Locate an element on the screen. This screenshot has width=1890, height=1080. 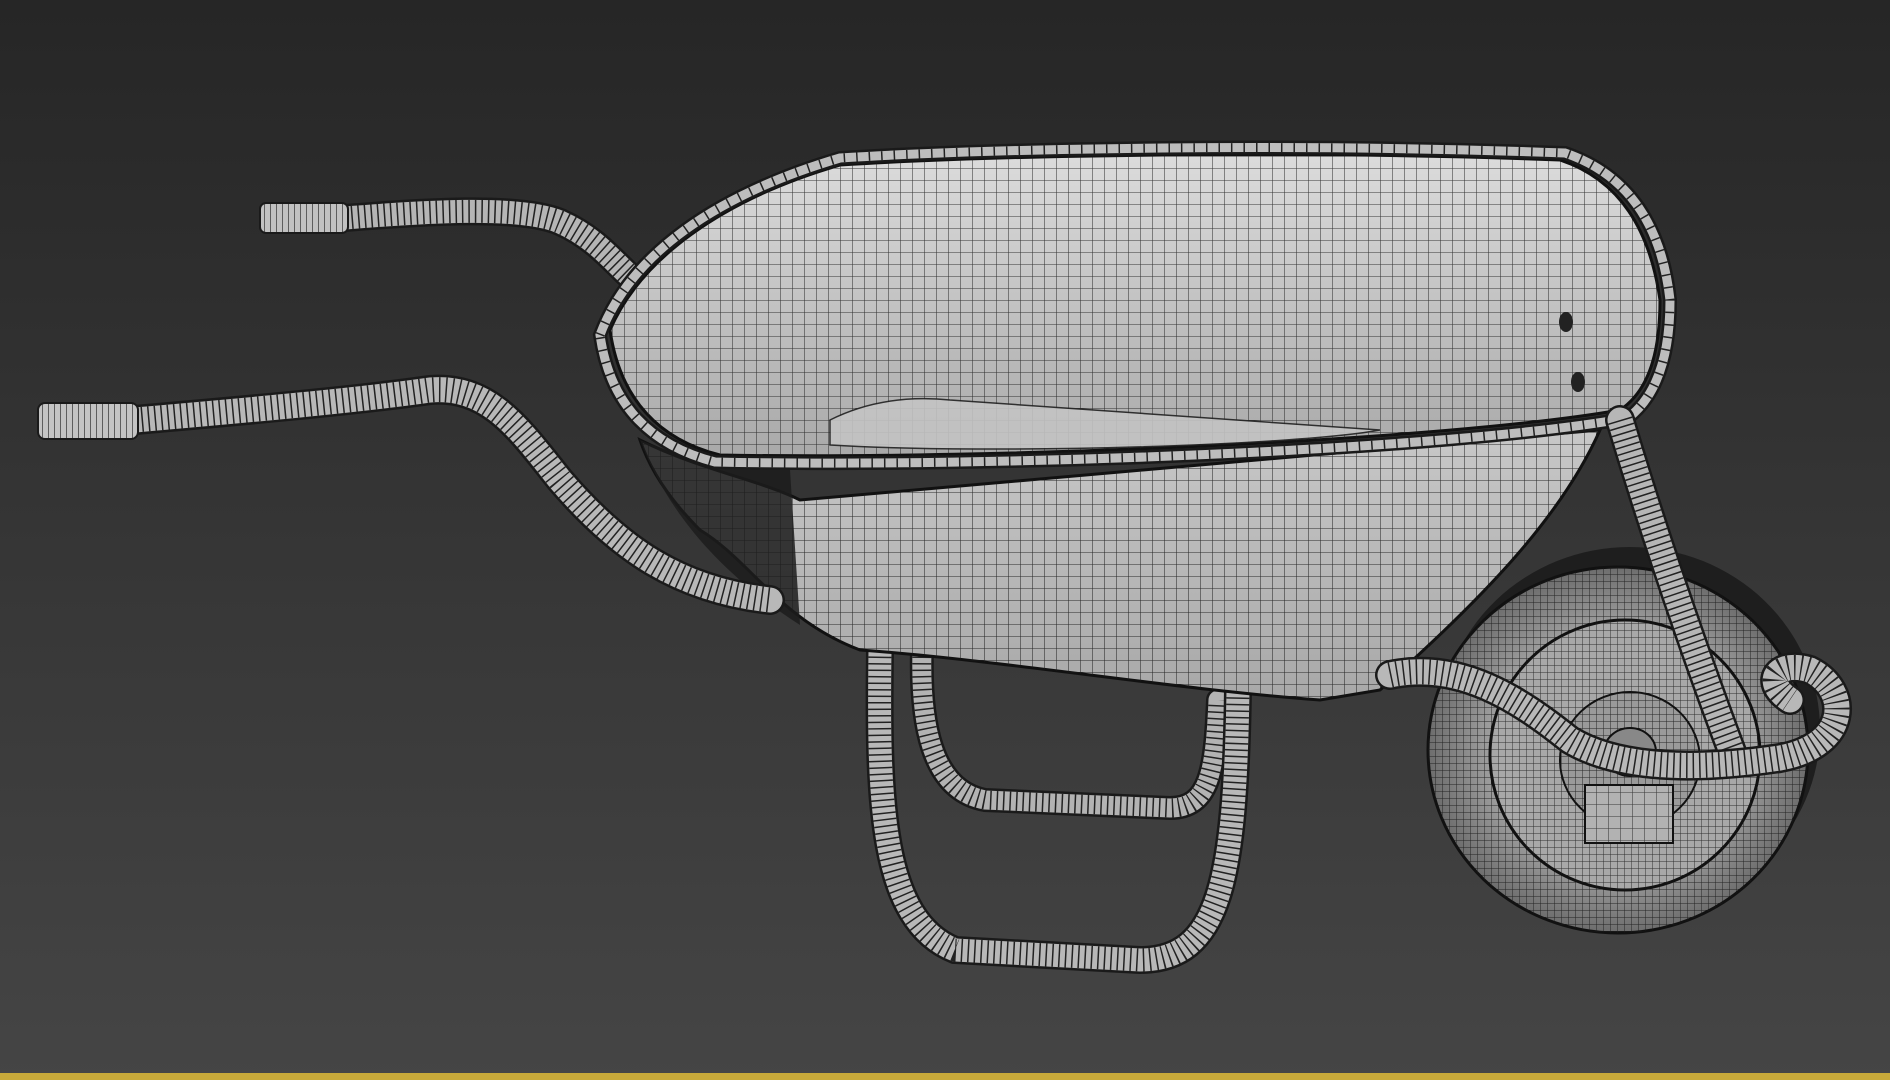
handle-far is located at coordinates (456, 248).